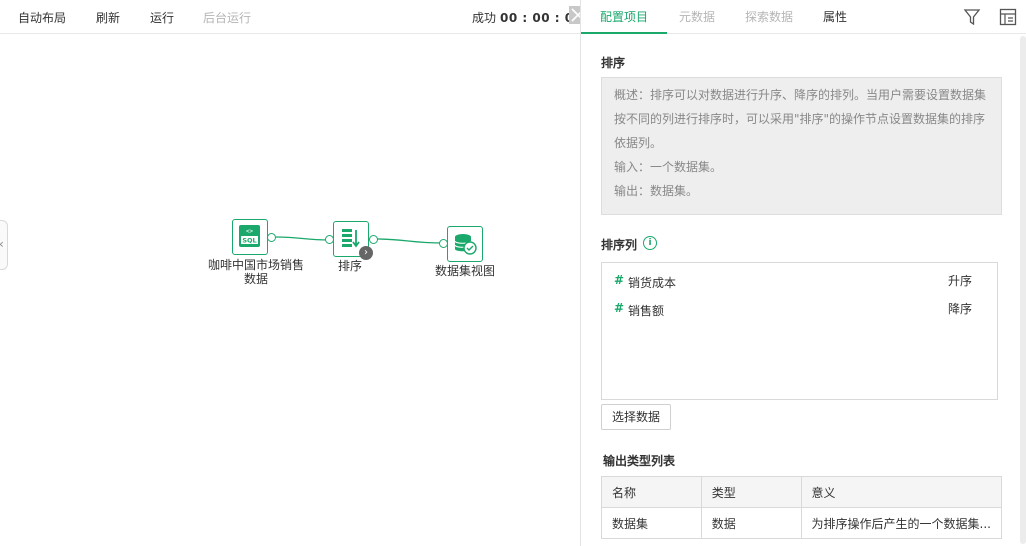  What do you see at coordinates (656, 191) in the screenshot?
I see `description-line: 输出：数据集。` at bounding box center [656, 191].